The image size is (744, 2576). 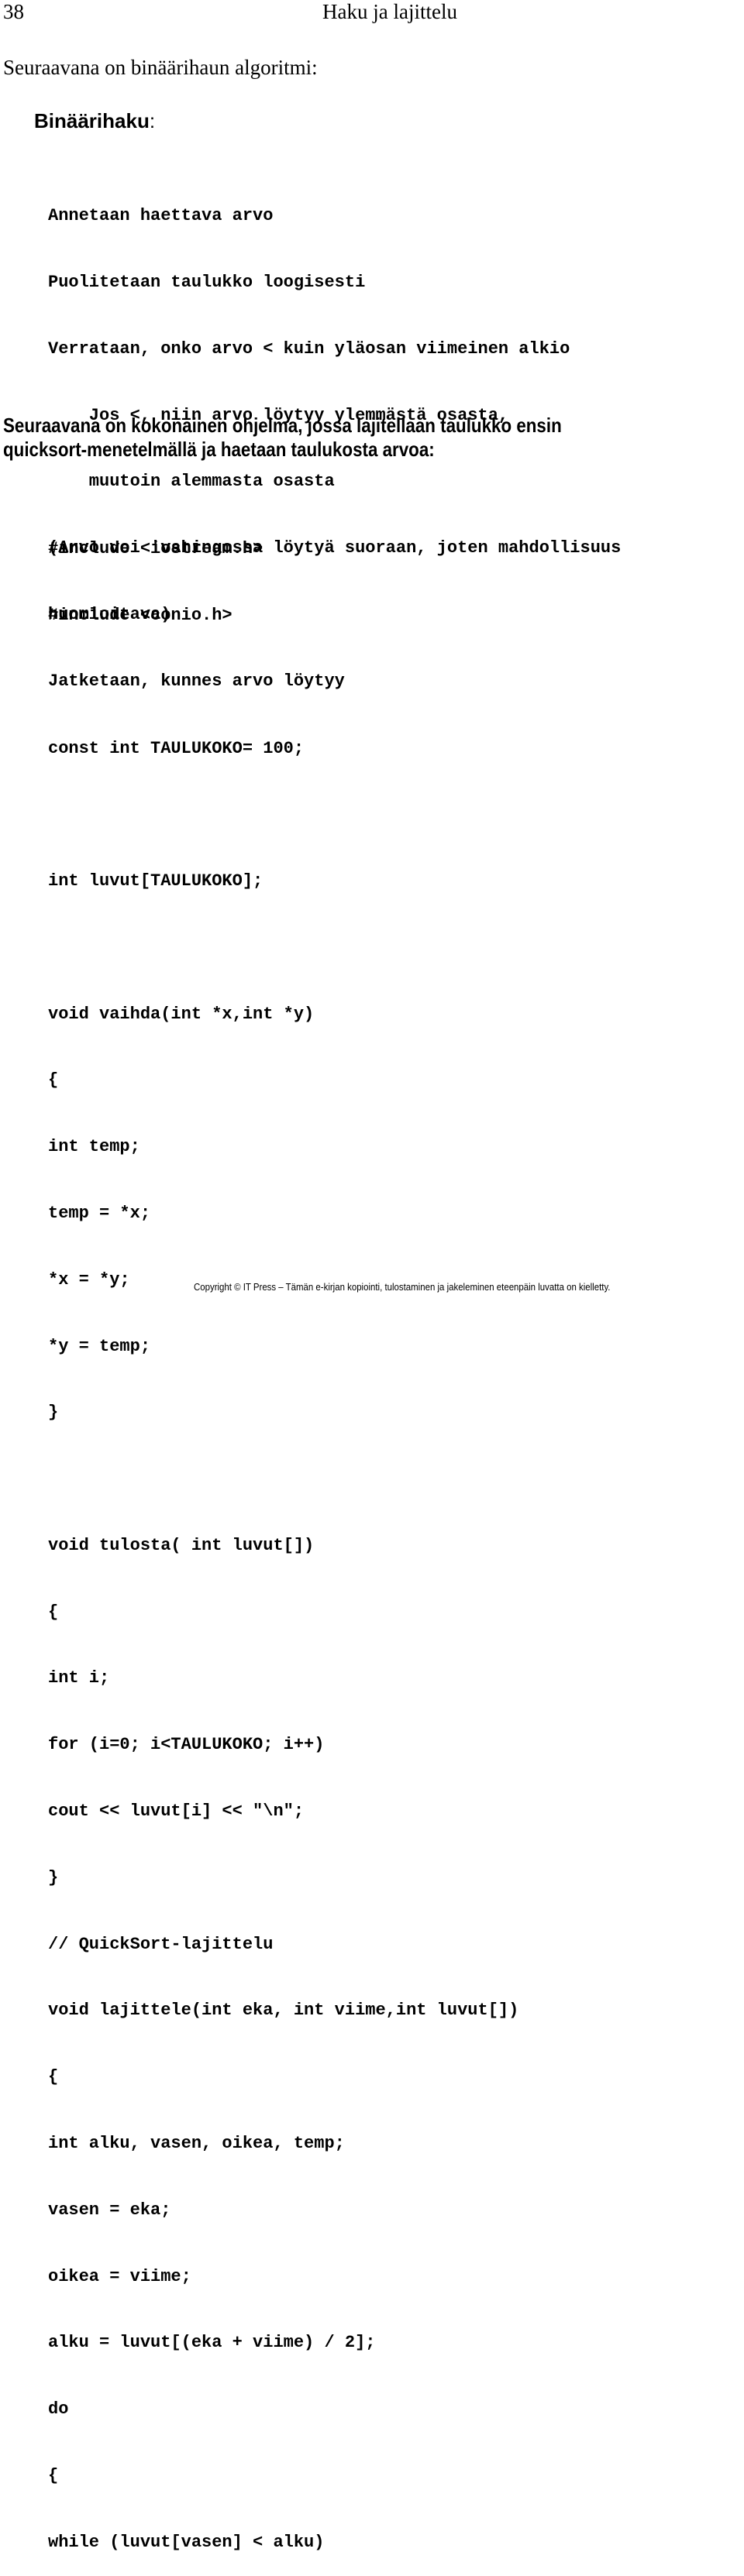 What do you see at coordinates (152, 120) in the screenshot?
I see `algorithm-title-colon: :` at bounding box center [152, 120].